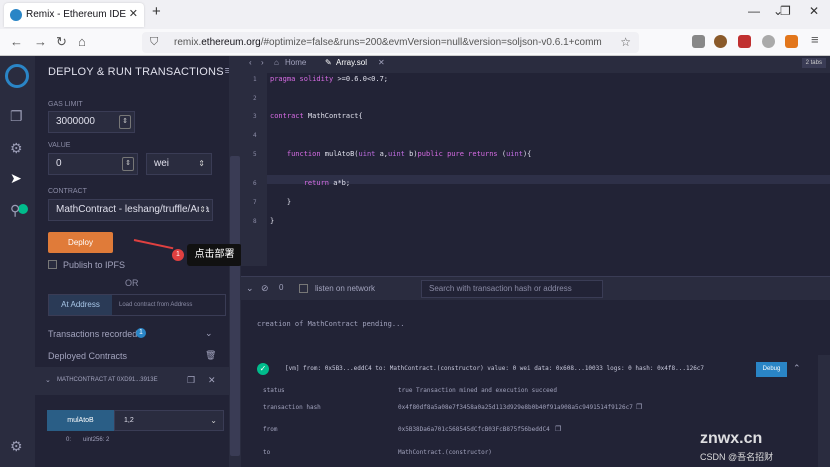  I want to click on deploy-run-icon: ➤, so click(16, 178).